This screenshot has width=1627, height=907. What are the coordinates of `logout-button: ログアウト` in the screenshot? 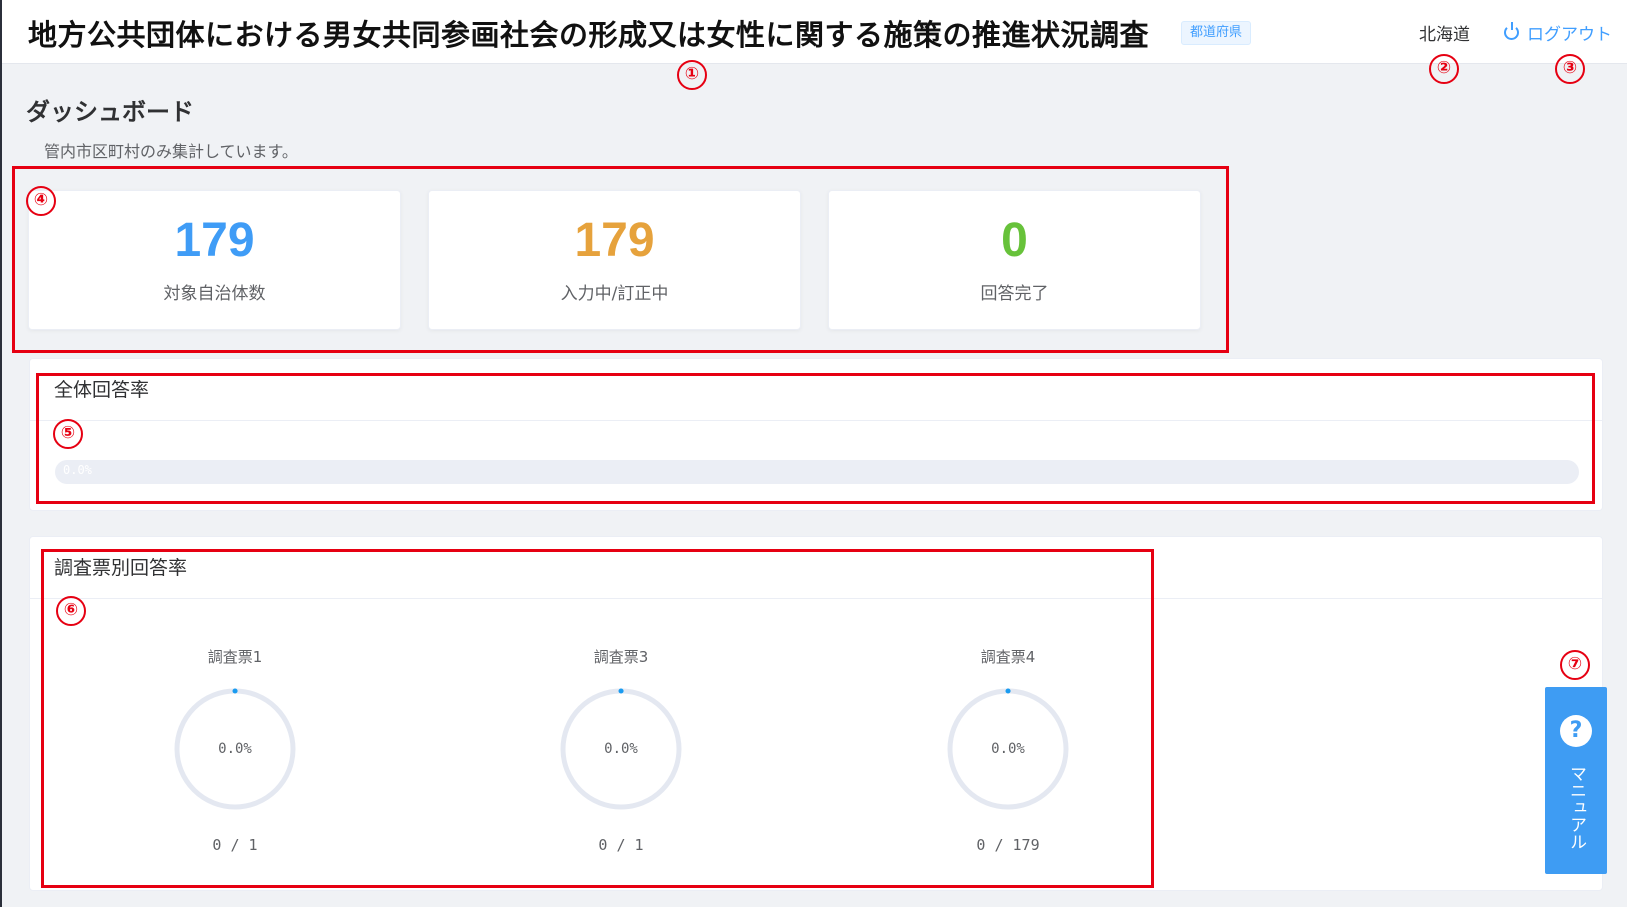 It's located at (1558, 32).